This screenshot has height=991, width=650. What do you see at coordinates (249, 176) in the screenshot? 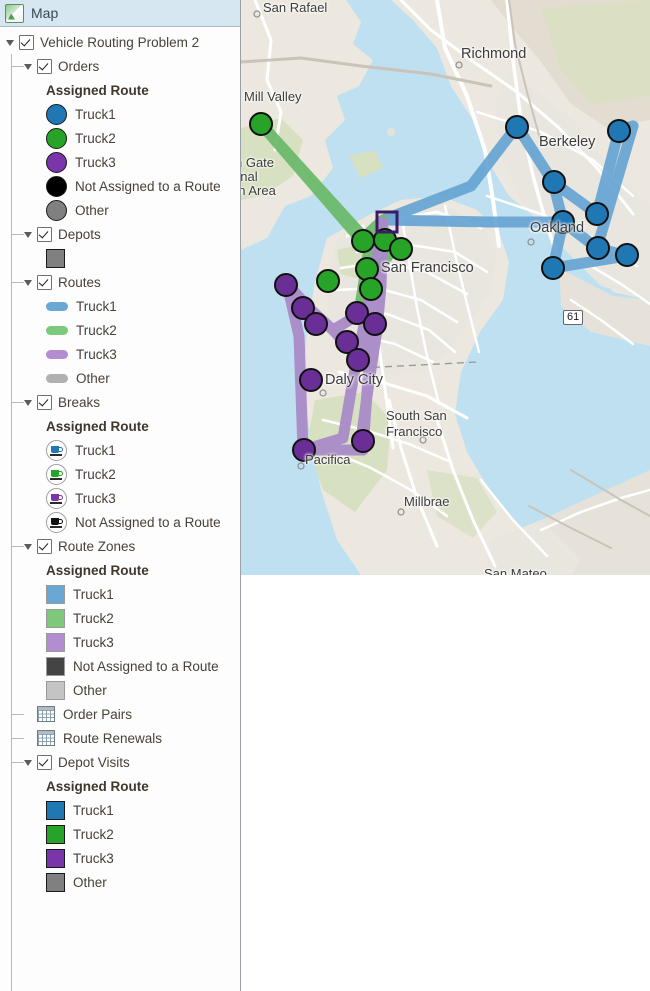
I see `map-place-label: onal` at bounding box center [249, 176].